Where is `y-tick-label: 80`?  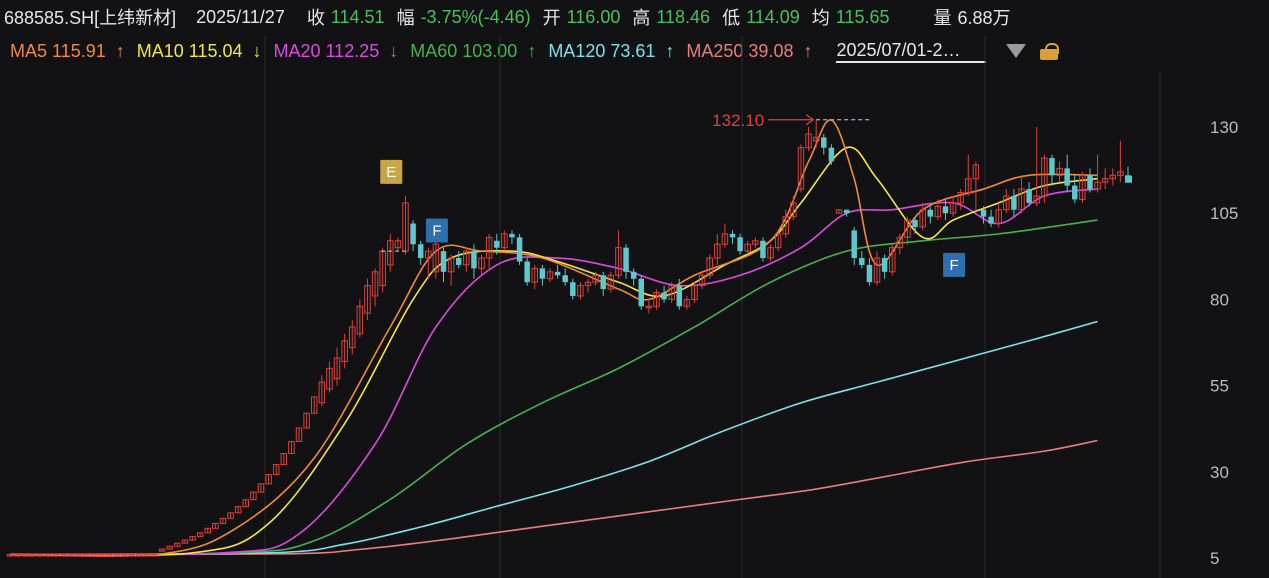 y-tick-label: 80 is located at coordinates (1219, 299).